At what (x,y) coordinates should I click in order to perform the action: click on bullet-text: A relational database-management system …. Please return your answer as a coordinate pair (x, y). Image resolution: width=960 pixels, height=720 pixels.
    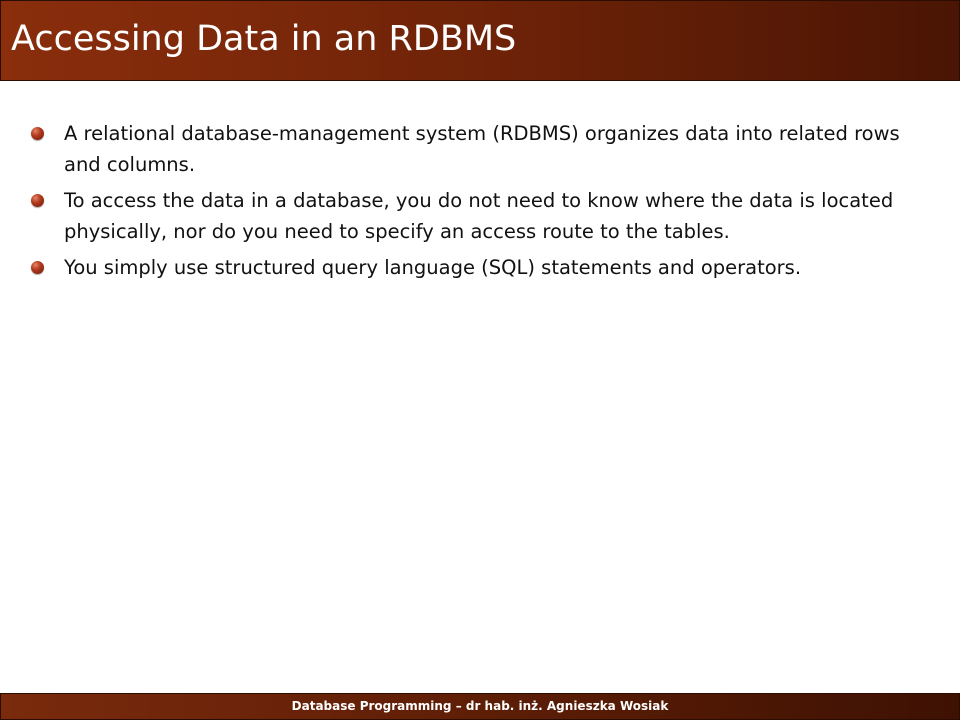
    Looking at the image, I should click on (482, 149).